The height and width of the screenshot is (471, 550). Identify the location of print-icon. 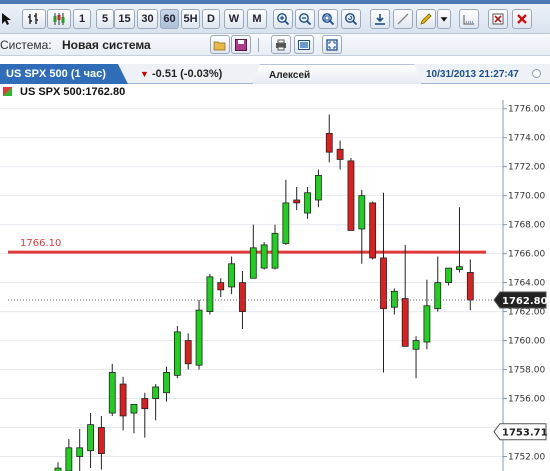
(281, 44).